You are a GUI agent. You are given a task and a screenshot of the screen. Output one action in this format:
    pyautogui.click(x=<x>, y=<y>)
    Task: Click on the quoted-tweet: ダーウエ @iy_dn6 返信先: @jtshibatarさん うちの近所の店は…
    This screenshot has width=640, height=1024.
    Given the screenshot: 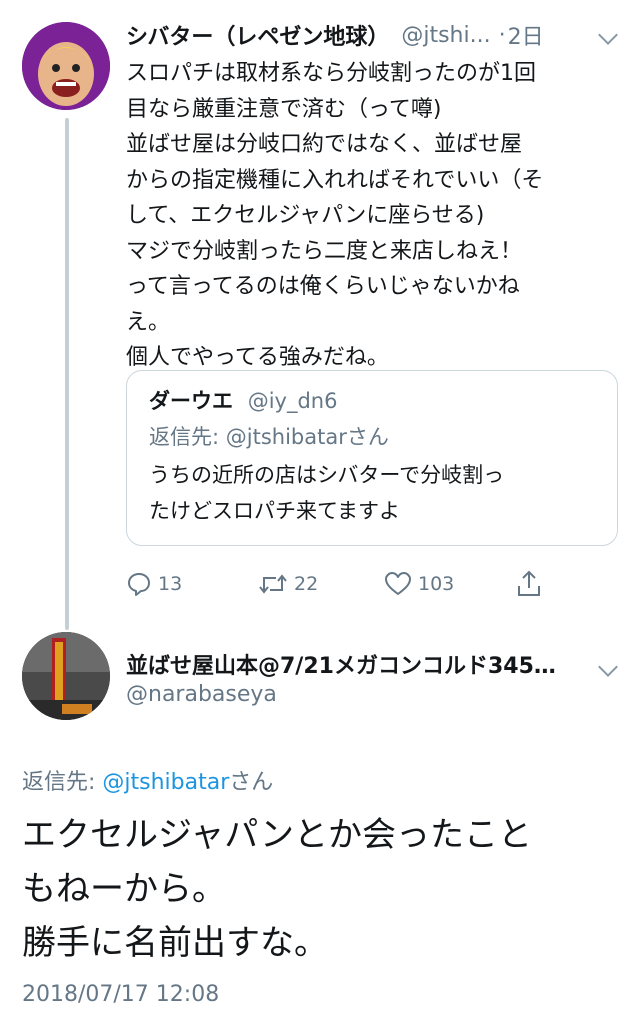 What is the action you would take?
    pyautogui.click(x=372, y=458)
    